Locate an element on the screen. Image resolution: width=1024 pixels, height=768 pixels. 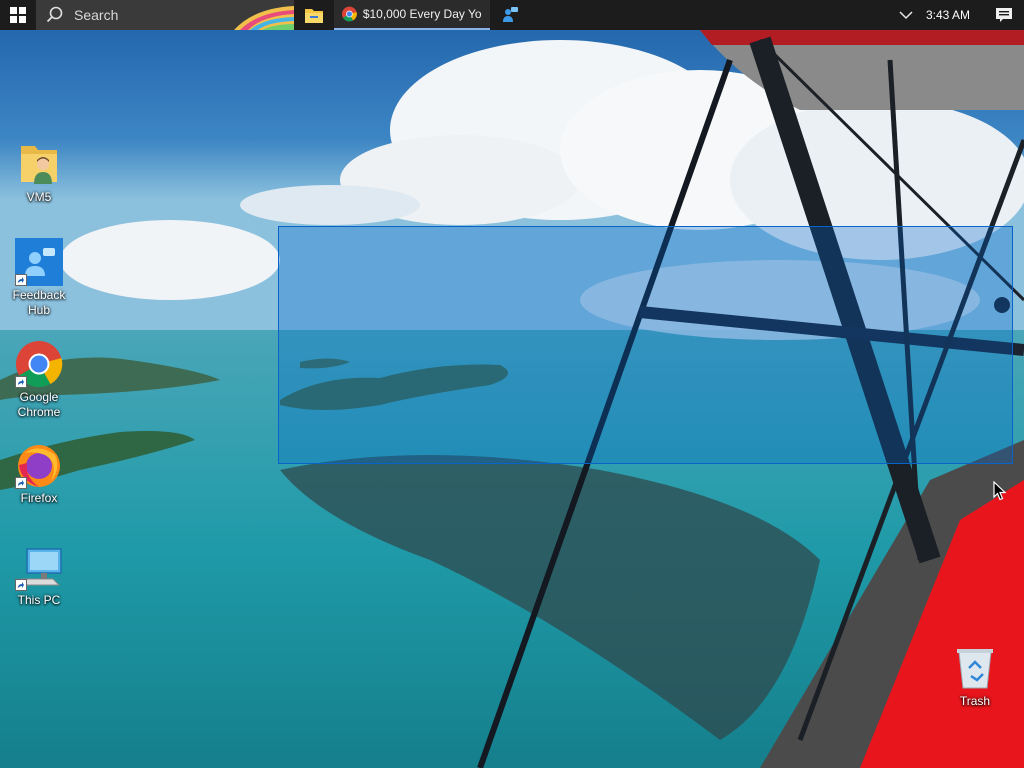
desktop-icon-label: Feedback Hub is located at coordinates (39, 302).